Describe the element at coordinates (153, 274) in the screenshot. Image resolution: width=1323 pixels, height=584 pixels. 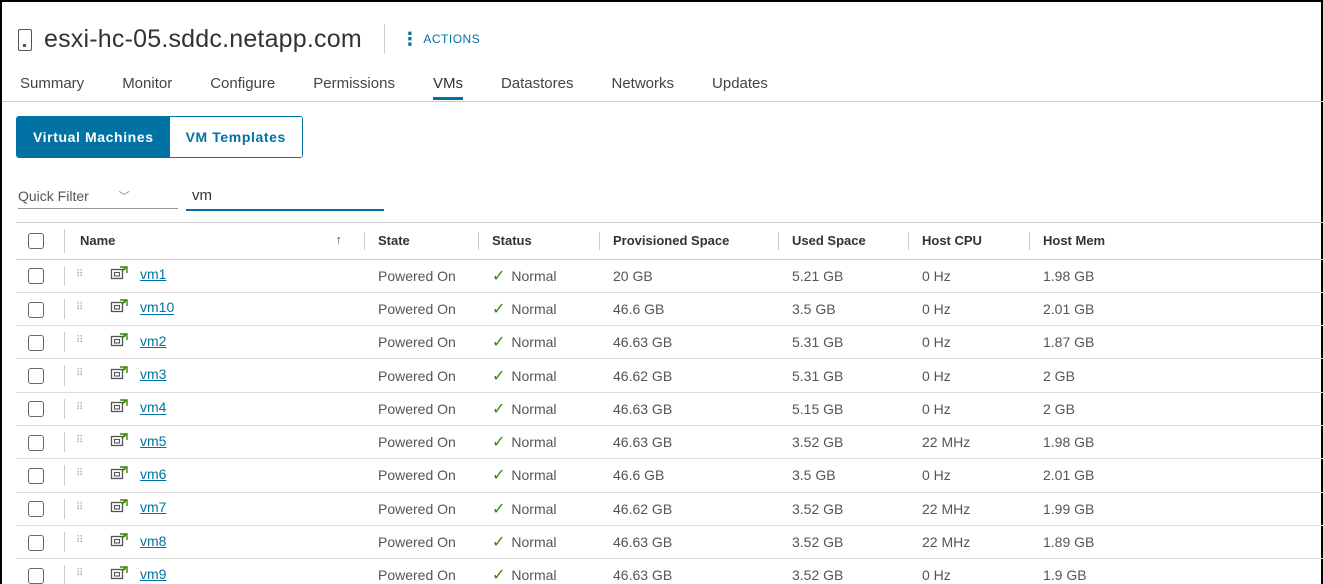
I see `vm-name-link: vm1` at that location.